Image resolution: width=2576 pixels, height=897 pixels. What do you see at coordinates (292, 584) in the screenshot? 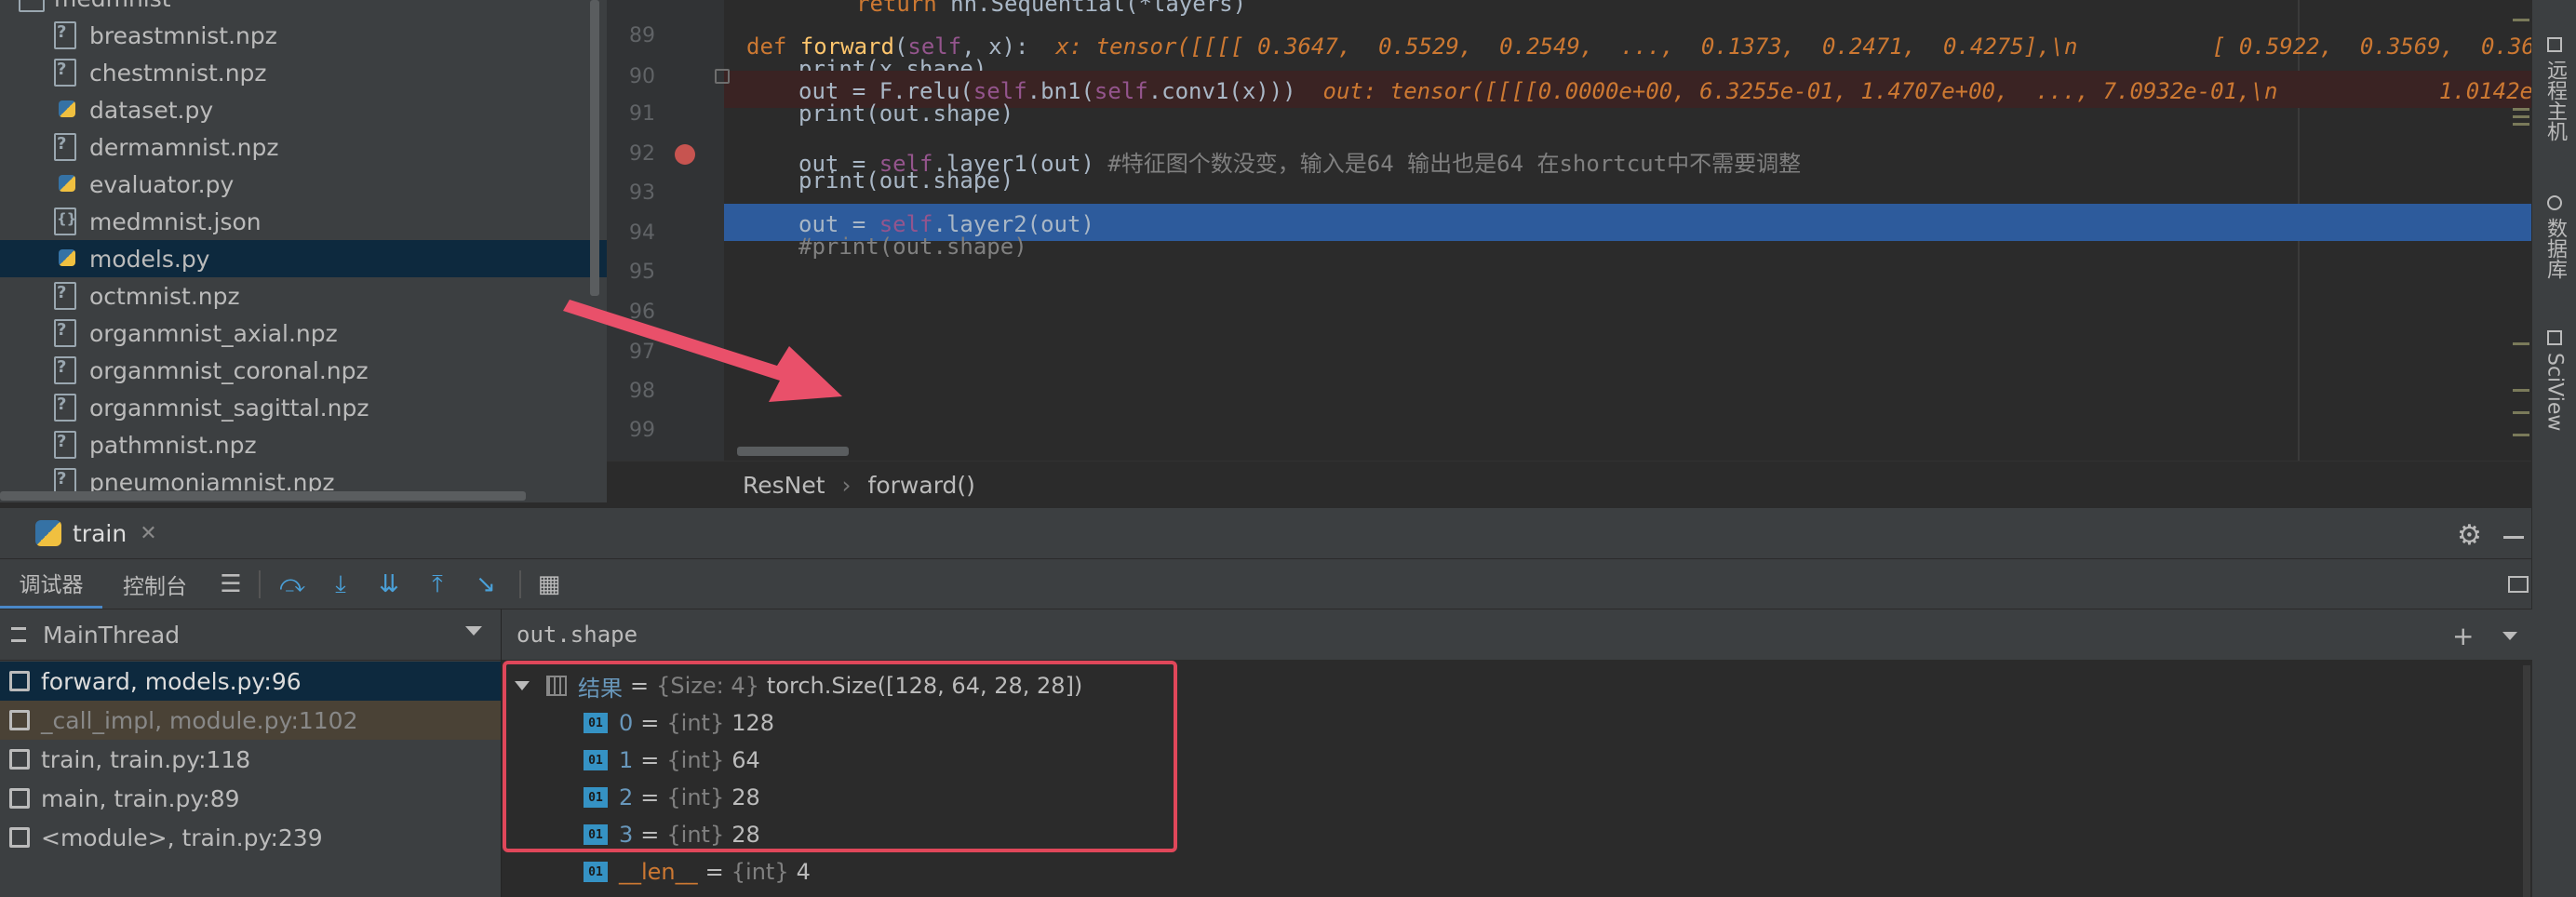
I see `step-over-icon: ⤼` at bounding box center [292, 584].